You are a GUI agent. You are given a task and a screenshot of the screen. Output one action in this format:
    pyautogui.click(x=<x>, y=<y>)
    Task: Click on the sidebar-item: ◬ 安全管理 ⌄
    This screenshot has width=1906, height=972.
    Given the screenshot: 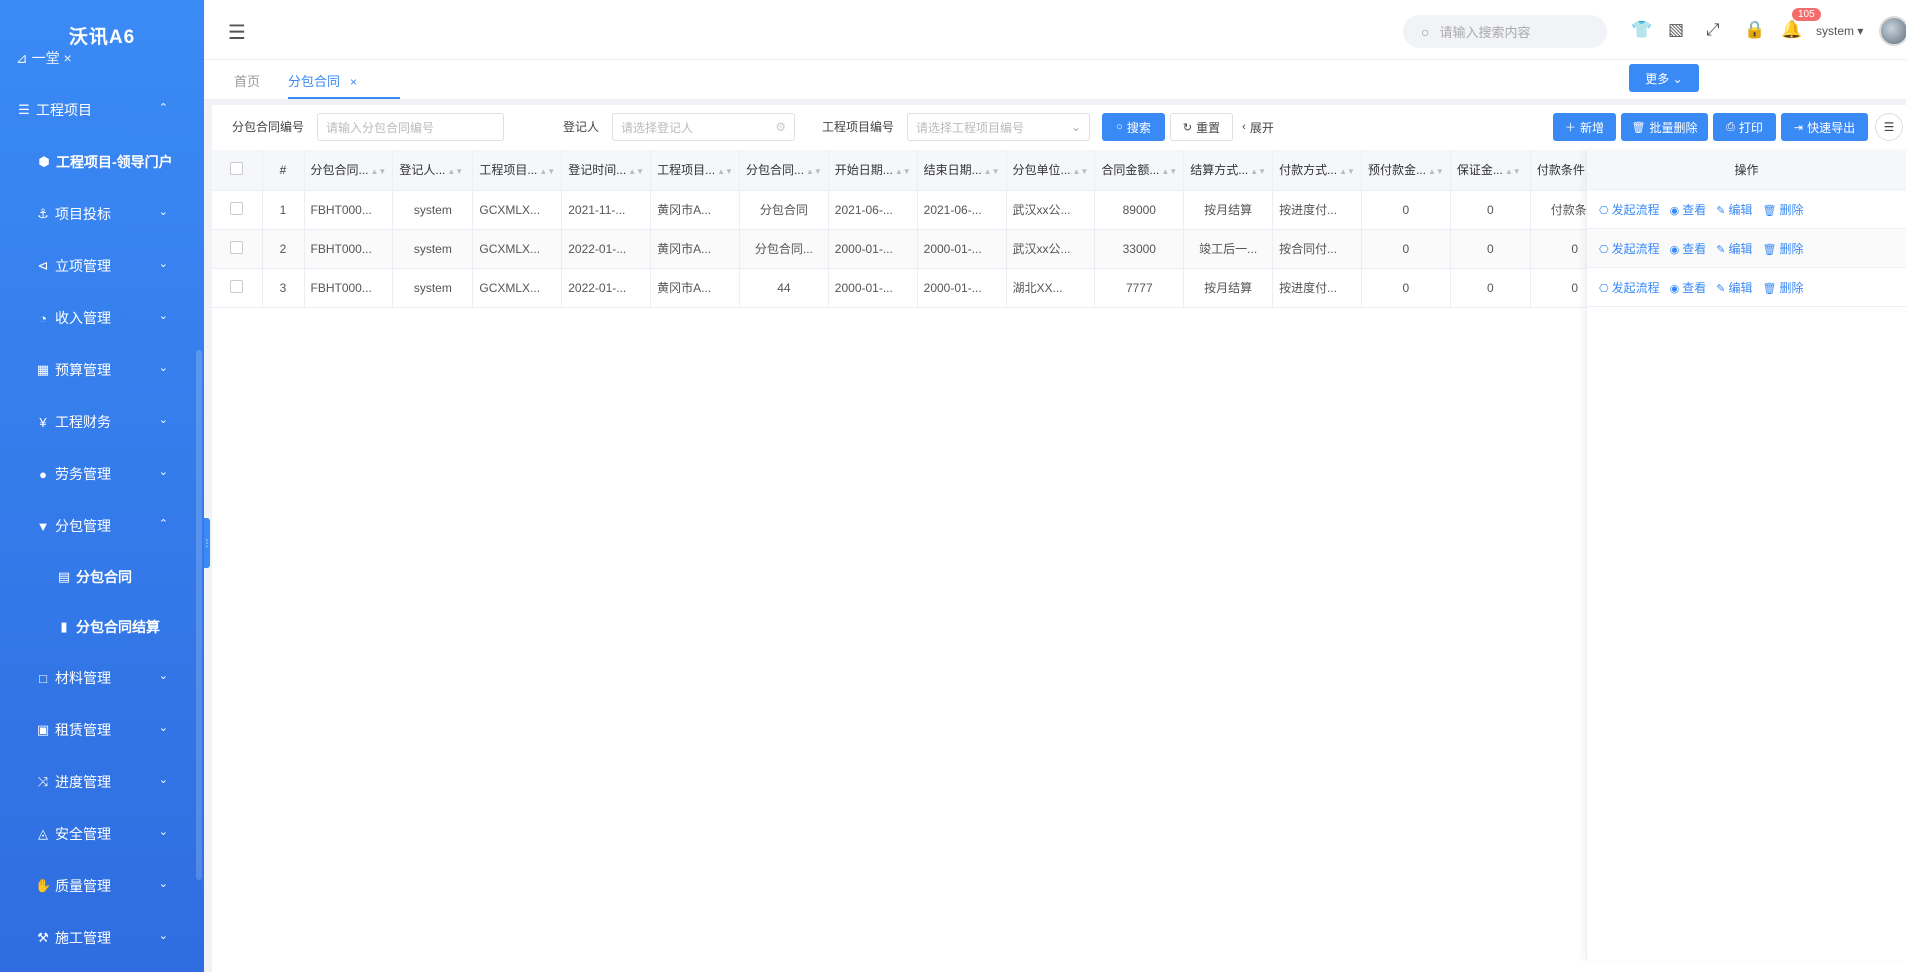 What is the action you would take?
    pyautogui.click(x=98, y=834)
    